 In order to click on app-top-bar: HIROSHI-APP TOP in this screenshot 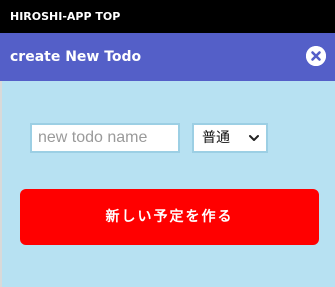, I will do `click(167, 16)`.